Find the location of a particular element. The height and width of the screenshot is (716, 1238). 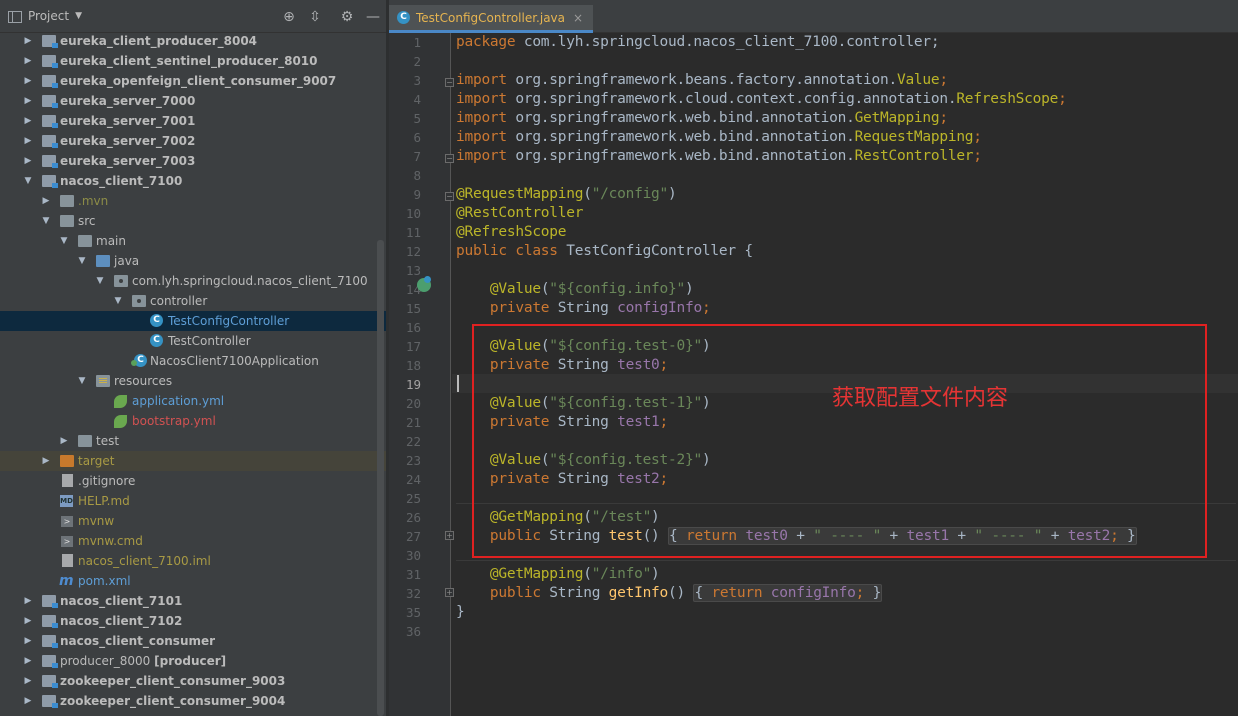

tree-item-application-yml: application.yml is located at coordinates (193, 401).